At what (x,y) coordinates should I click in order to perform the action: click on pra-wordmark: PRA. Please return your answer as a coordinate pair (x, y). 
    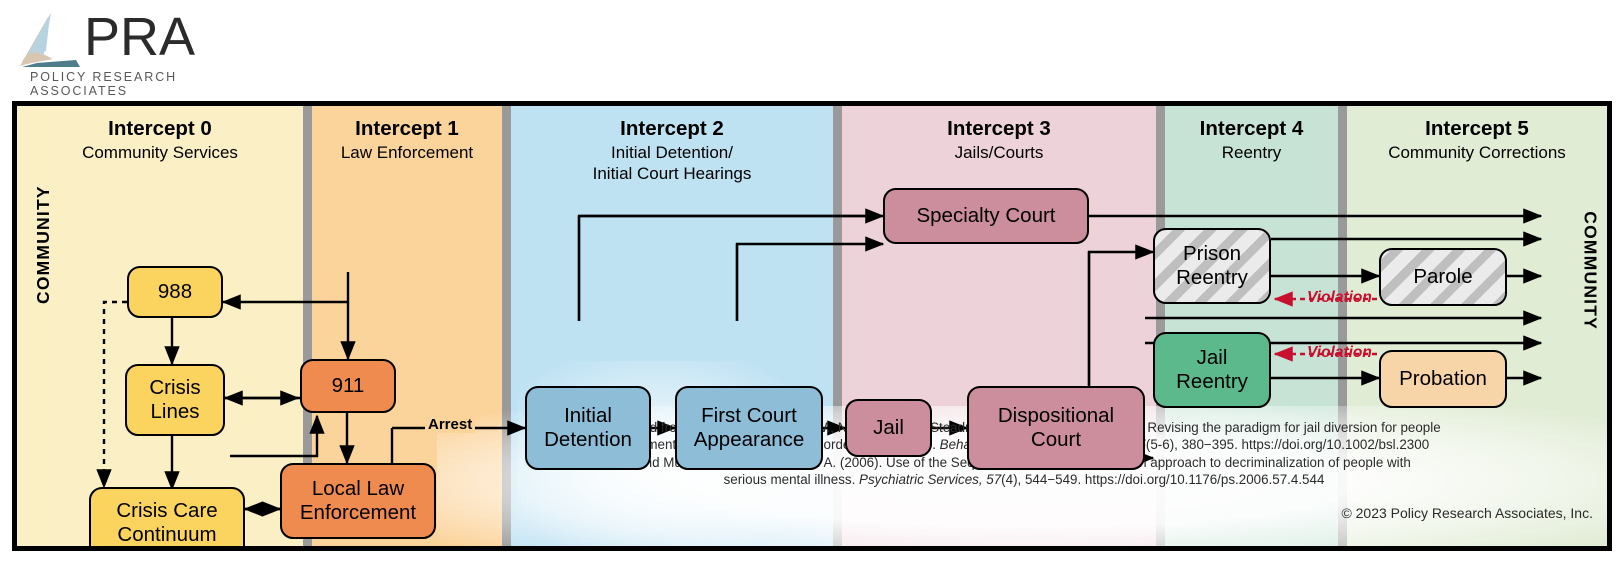
    Looking at the image, I should click on (140, 37).